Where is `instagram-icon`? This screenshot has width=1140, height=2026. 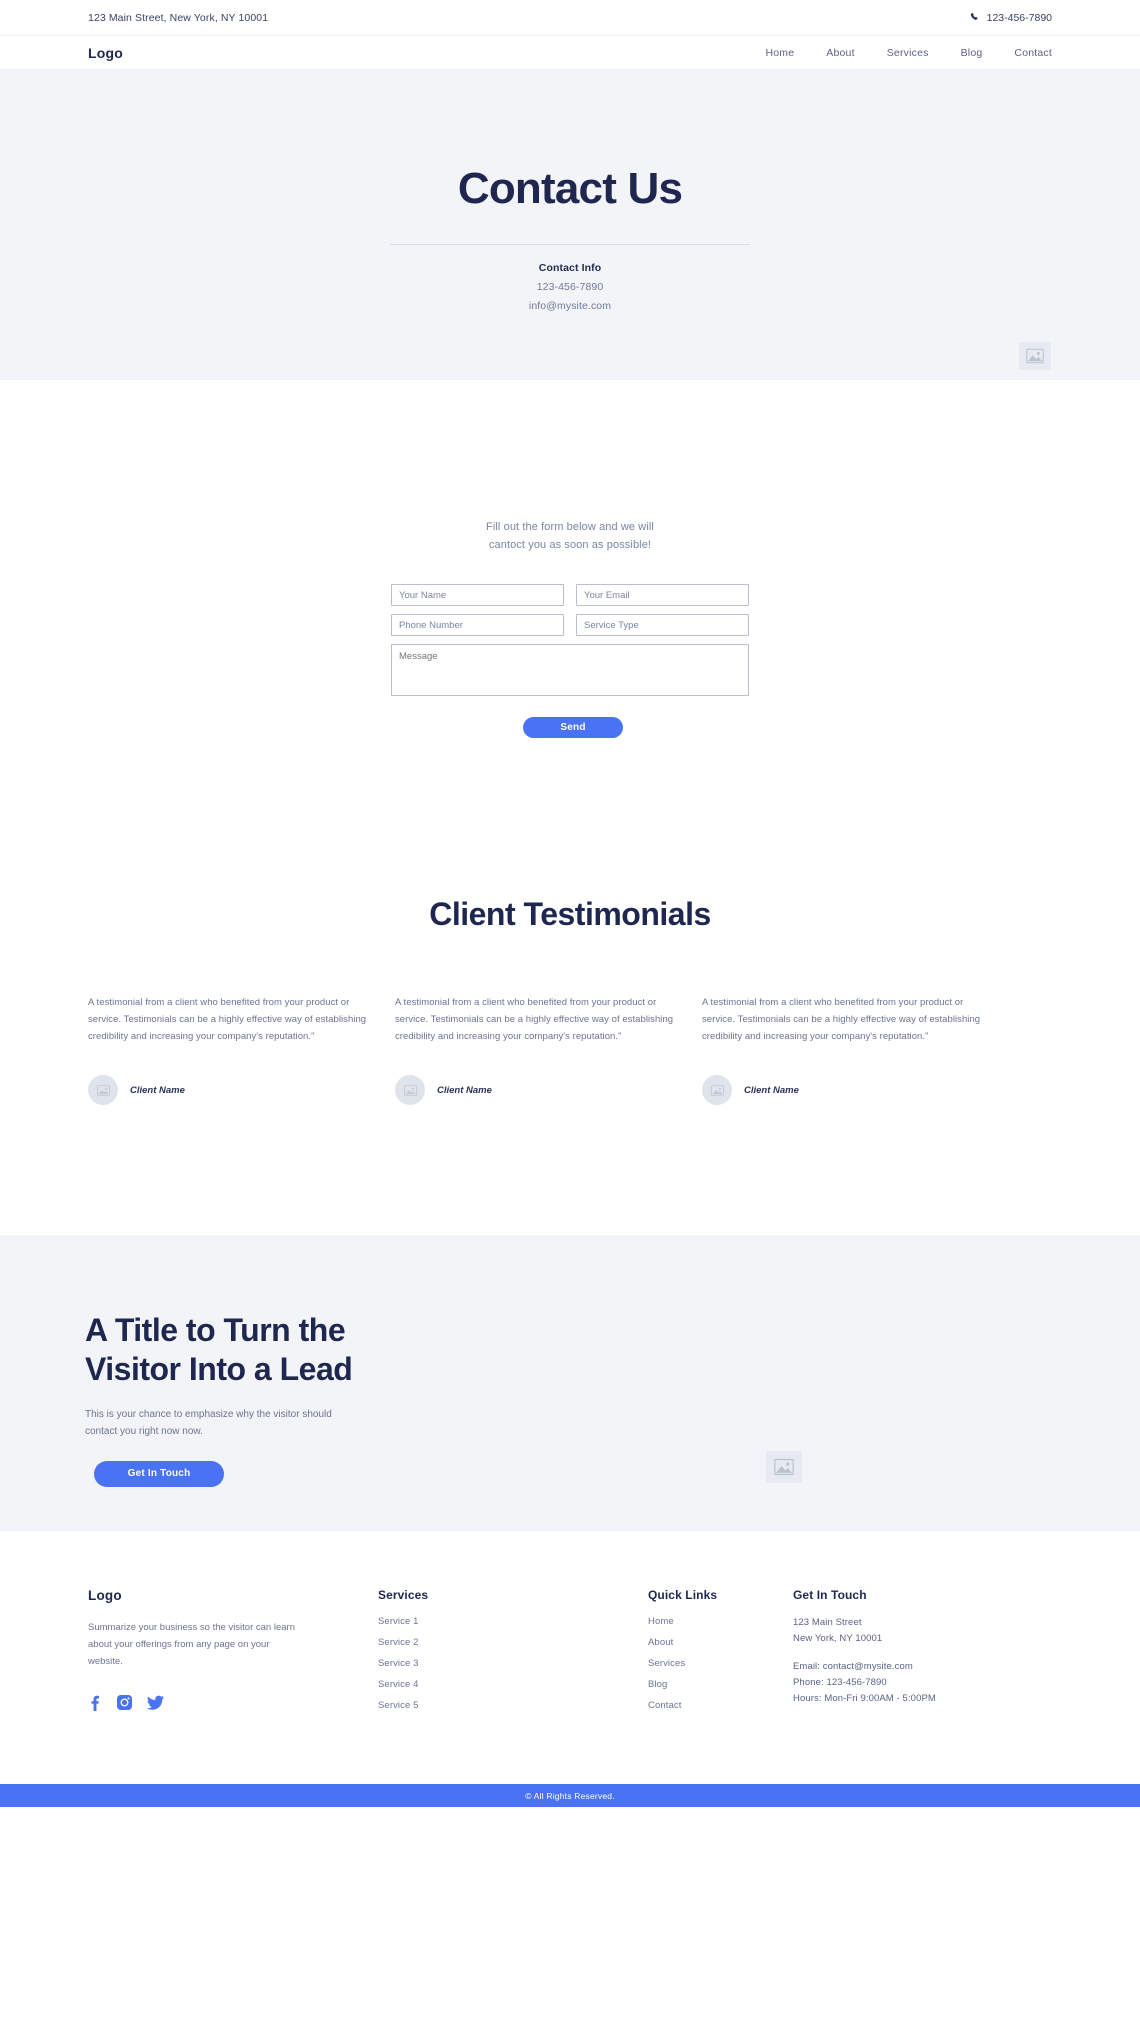 instagram-icon is located at coordinates (124, 1705).